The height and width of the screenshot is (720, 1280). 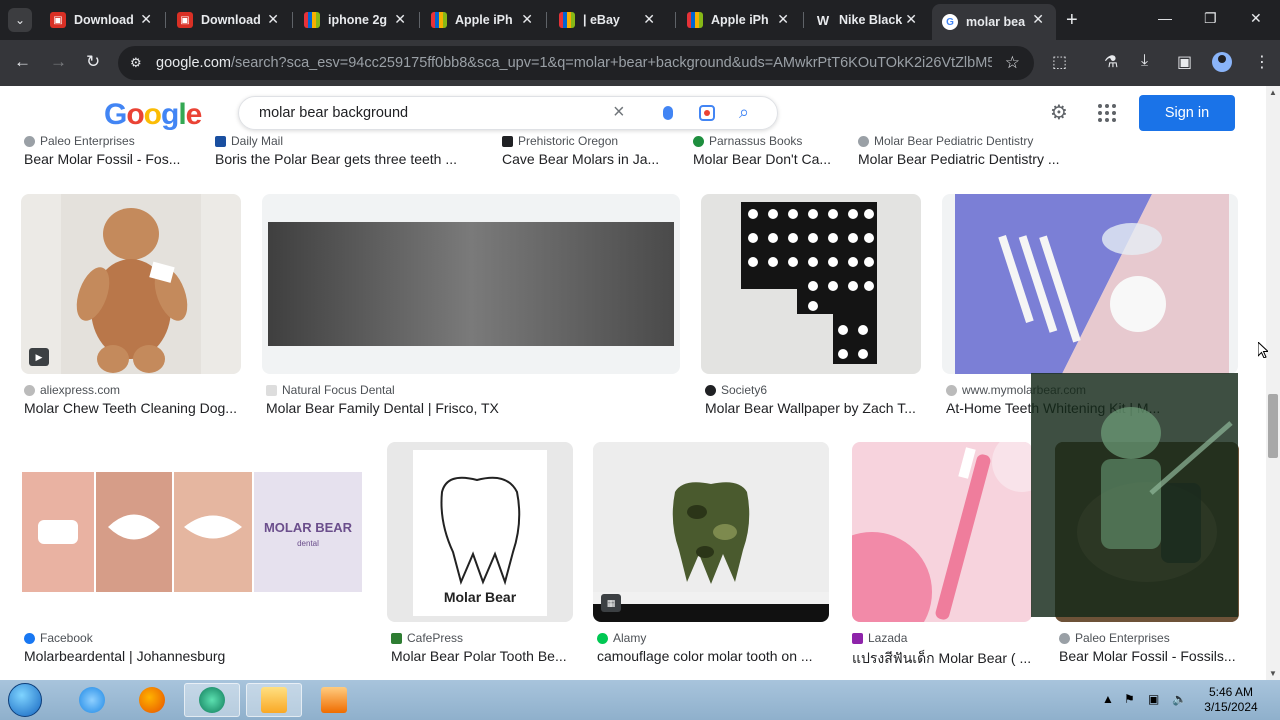 I want to click on tab-title: | eBay, so click(x=601, y=20).